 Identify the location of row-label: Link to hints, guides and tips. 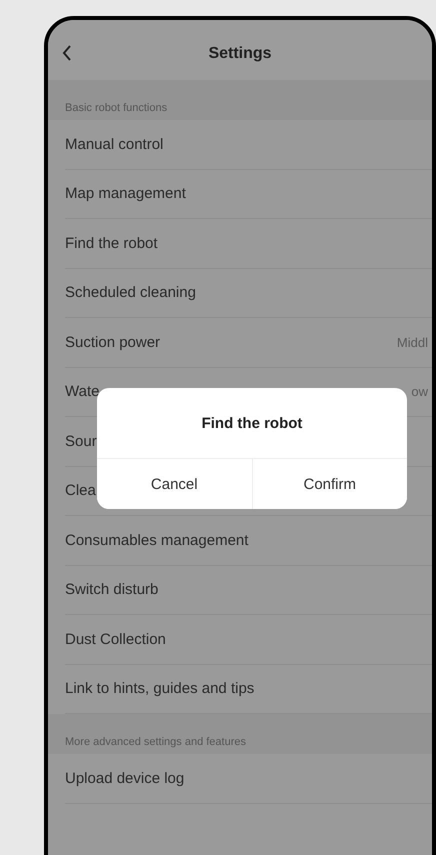
(159, 689).